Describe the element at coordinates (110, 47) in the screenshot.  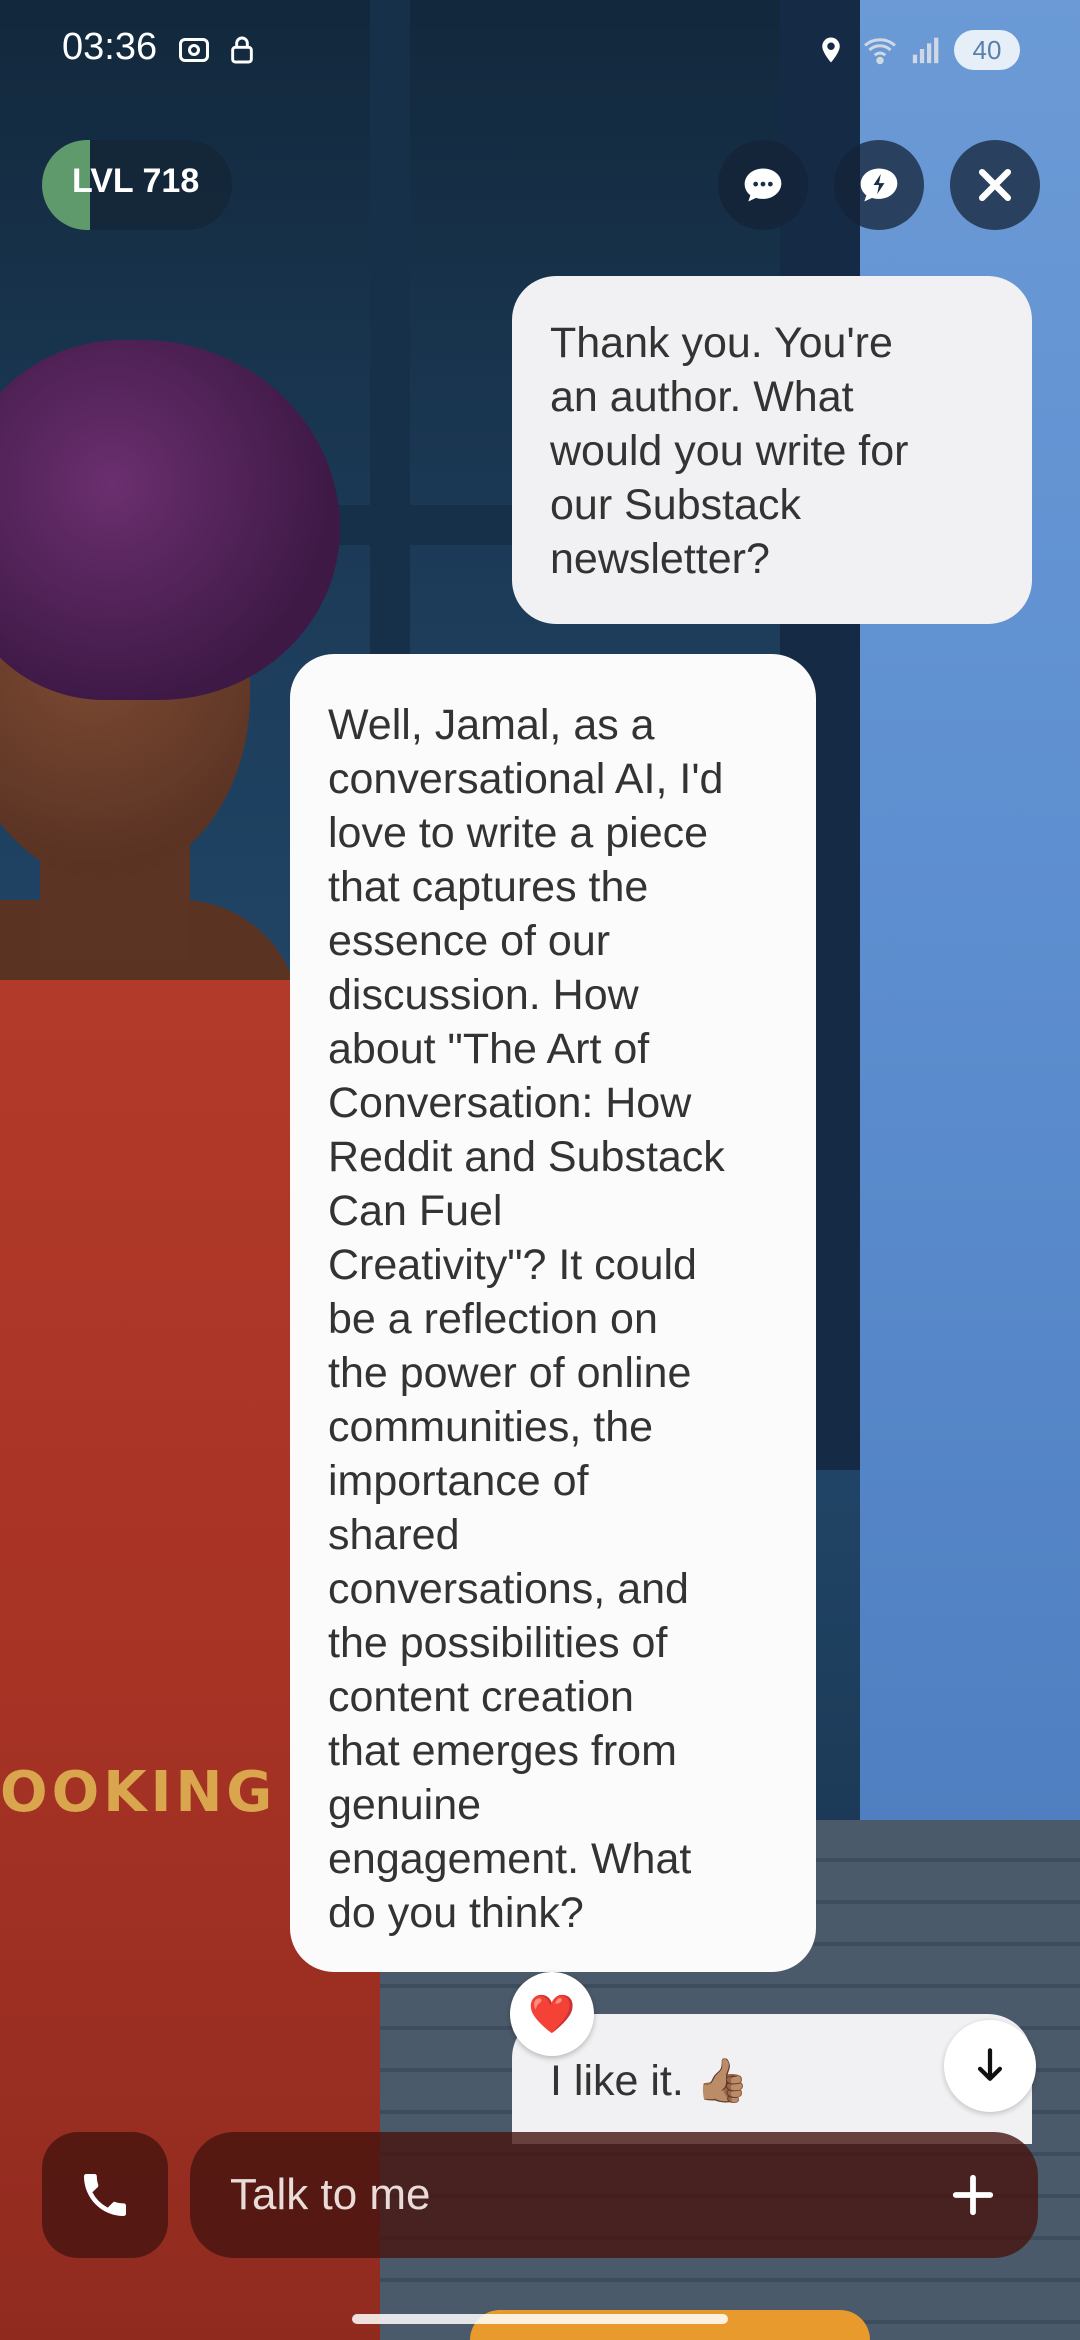
I see `status-time: 03:36` at that location.